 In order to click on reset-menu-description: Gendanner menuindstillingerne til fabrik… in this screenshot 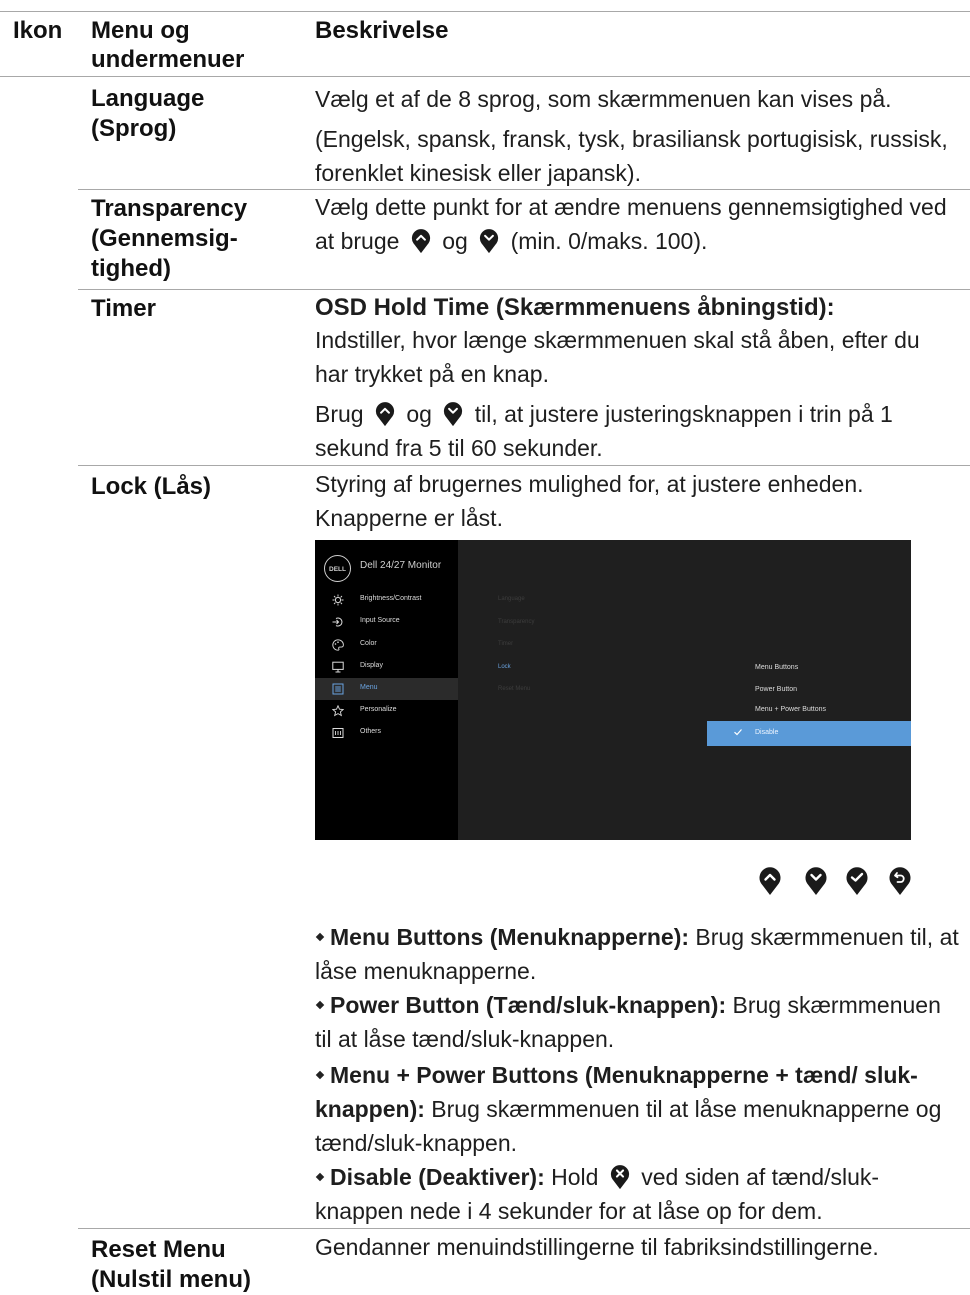, I will do `click(597, 1247)`.